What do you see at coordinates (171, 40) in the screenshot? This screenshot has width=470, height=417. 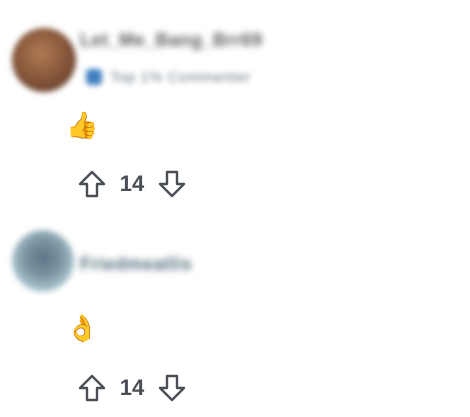 I see `username: Let_Me_Bang_Brr69` at bounding box center [171, 40].